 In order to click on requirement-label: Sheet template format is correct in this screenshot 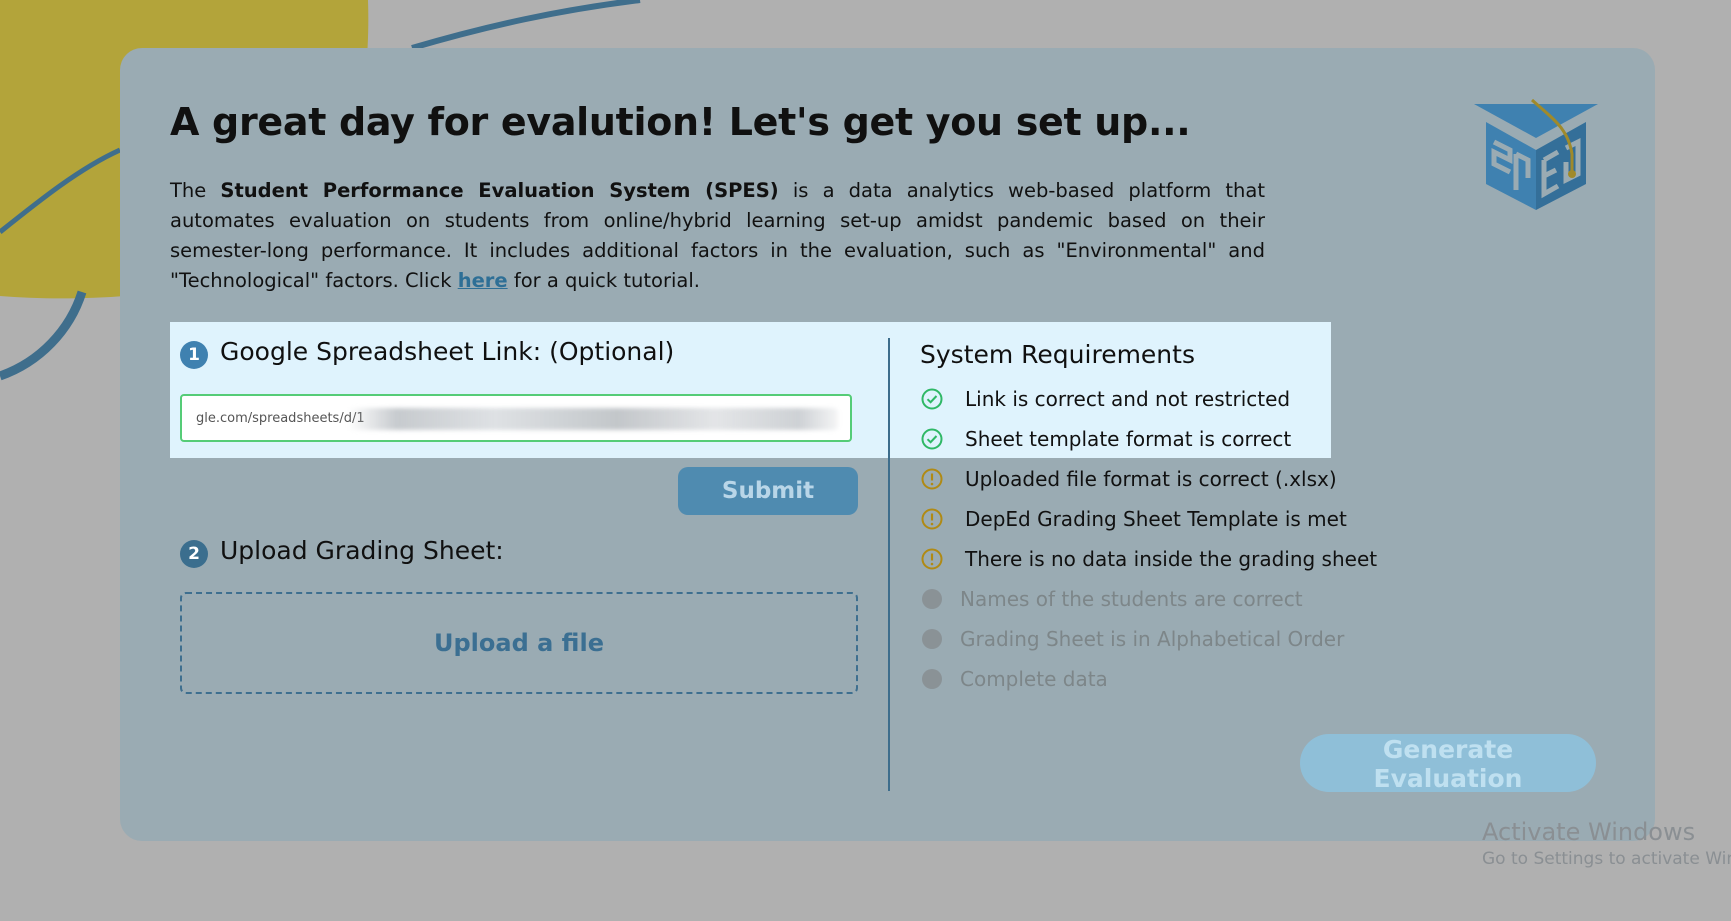, I will do `click(1128, 439)`.